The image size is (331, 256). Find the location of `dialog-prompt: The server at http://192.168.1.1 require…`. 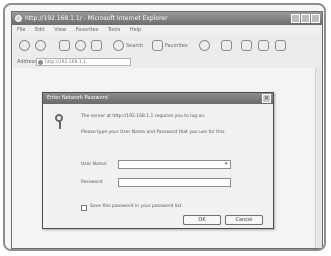

dialog-prompt: The server at http://192.168.1.1 require… is located at coordinates (143, 116).